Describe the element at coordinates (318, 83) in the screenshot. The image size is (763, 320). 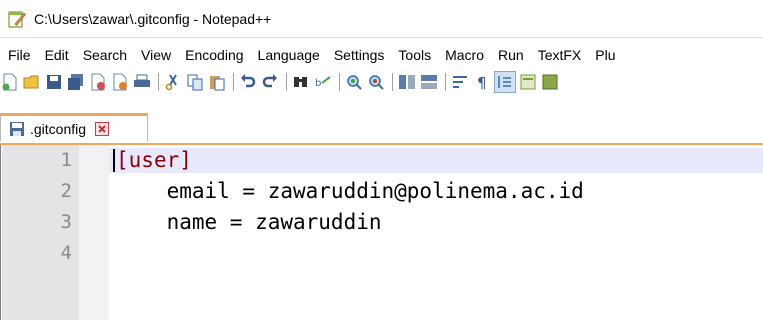
I see `svg-text: b` at that location.